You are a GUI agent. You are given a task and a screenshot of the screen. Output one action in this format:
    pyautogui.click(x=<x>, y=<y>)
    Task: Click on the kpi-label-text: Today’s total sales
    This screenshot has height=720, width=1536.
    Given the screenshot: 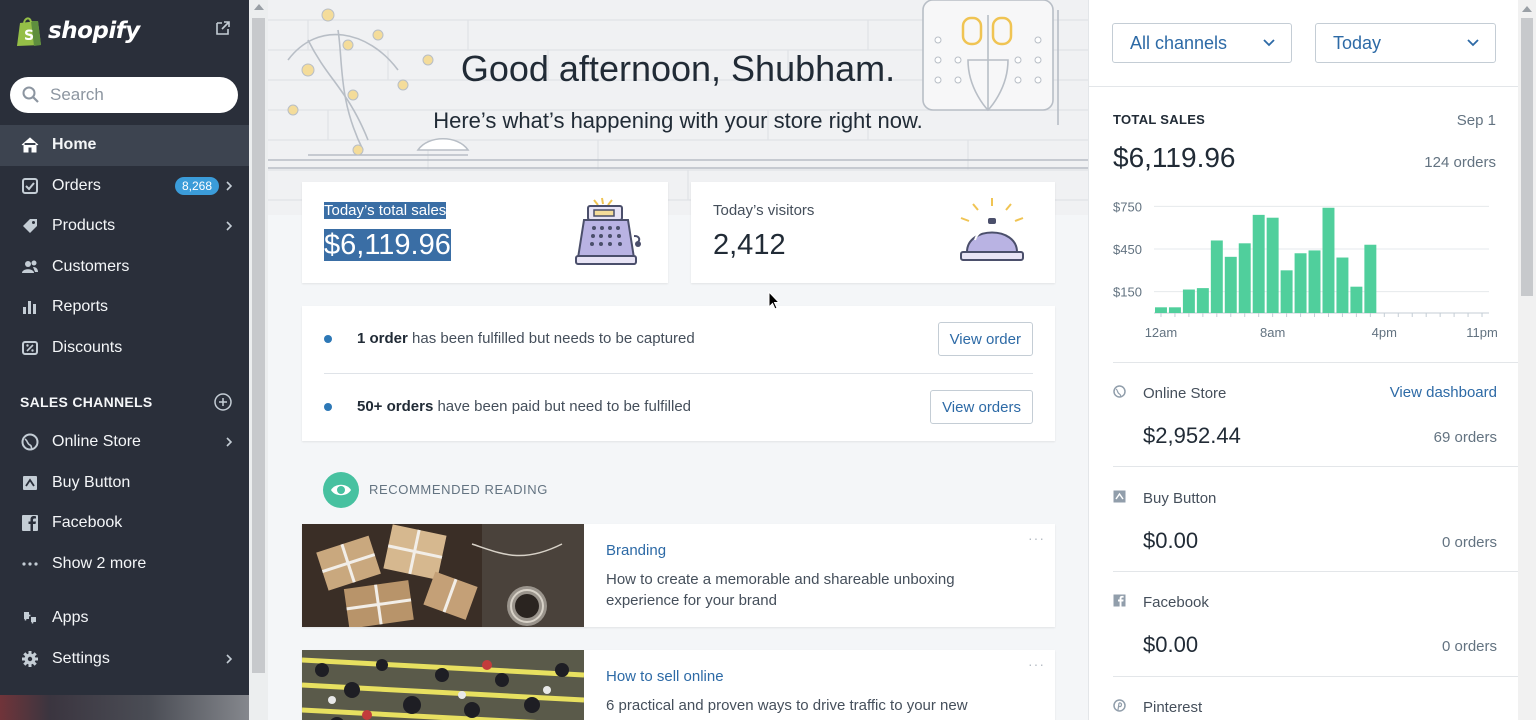 What is the action you would take?
    pyautogui.click(x=385, y=210)
    